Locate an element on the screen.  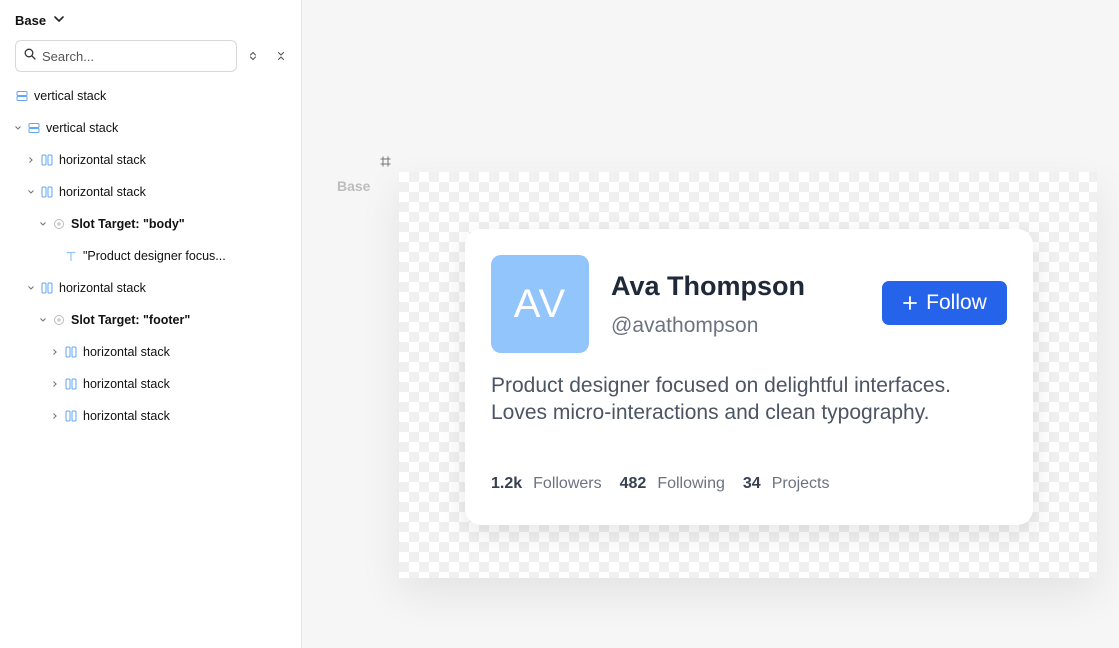
text-icon is located at coordinates (71, 256).